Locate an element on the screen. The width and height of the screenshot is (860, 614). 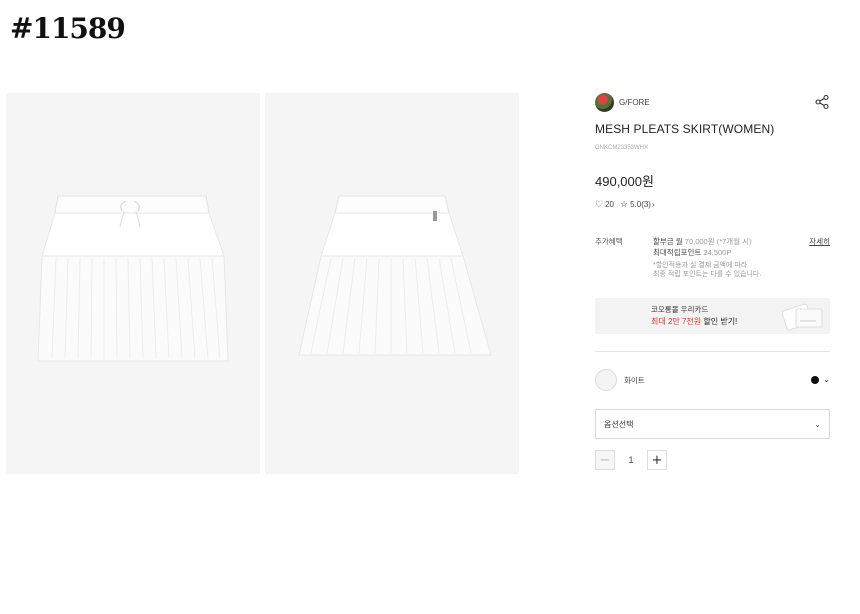
quantity-decrease-button: − is located at coordinates (605, 460).